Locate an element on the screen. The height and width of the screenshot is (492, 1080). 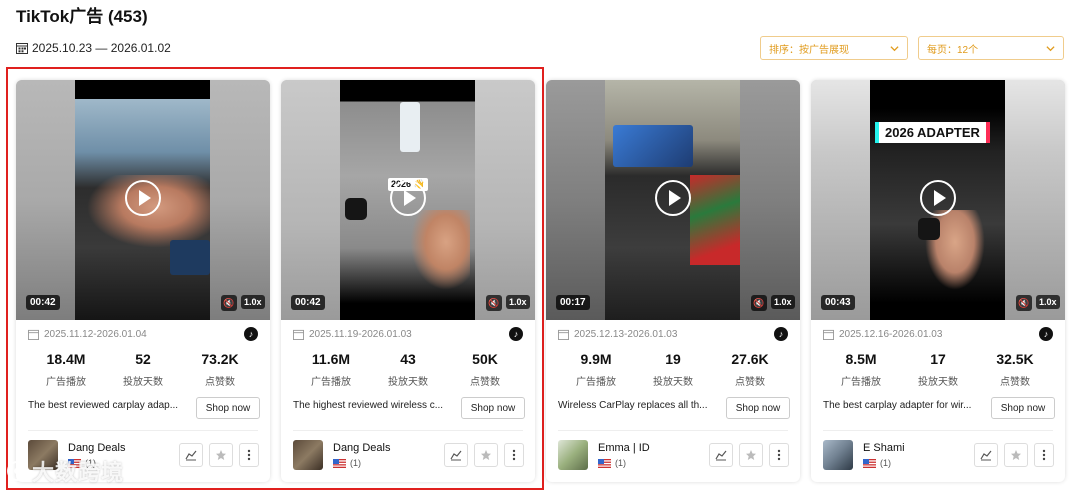
video-thumbnail: 2026 ADAPTER 00:43 🔇 1.0x is located at coordinates (938, 200).